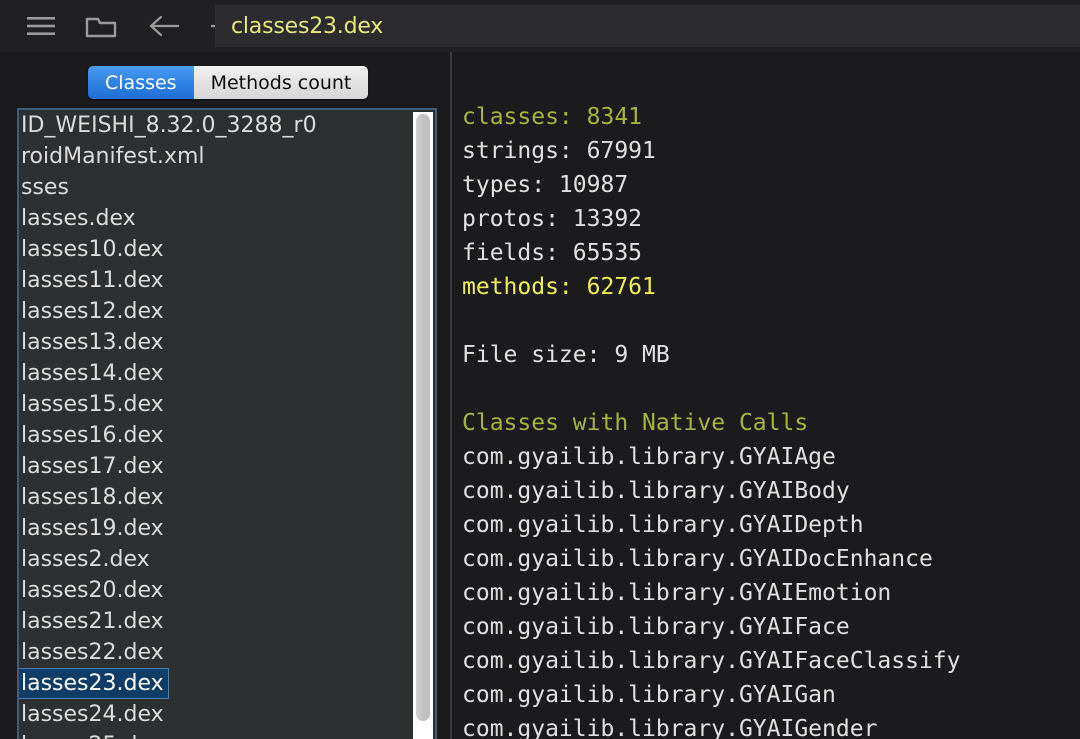 Image resolution: width=1080 pixels, height=739 pixels. Describe the element at coordinates (217, 218) in the screenshot. I see `list-item: lasses.dex` at that location.